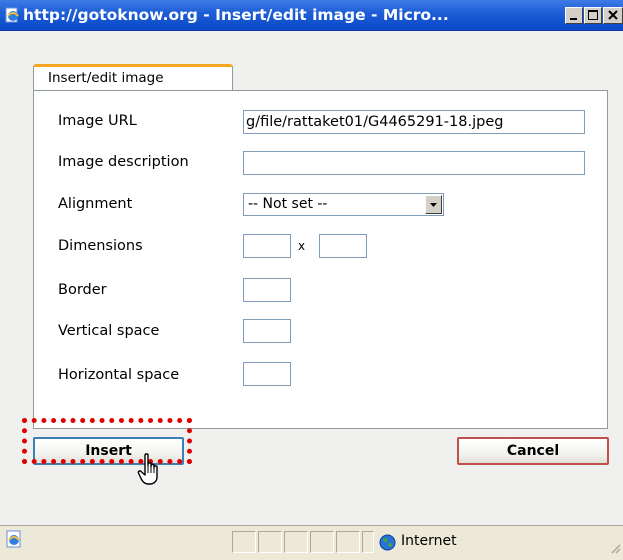  What do you see at coordinates (574, 15) in the screenshot?
I see `minimize-icon` at bounding box center [574, 15].